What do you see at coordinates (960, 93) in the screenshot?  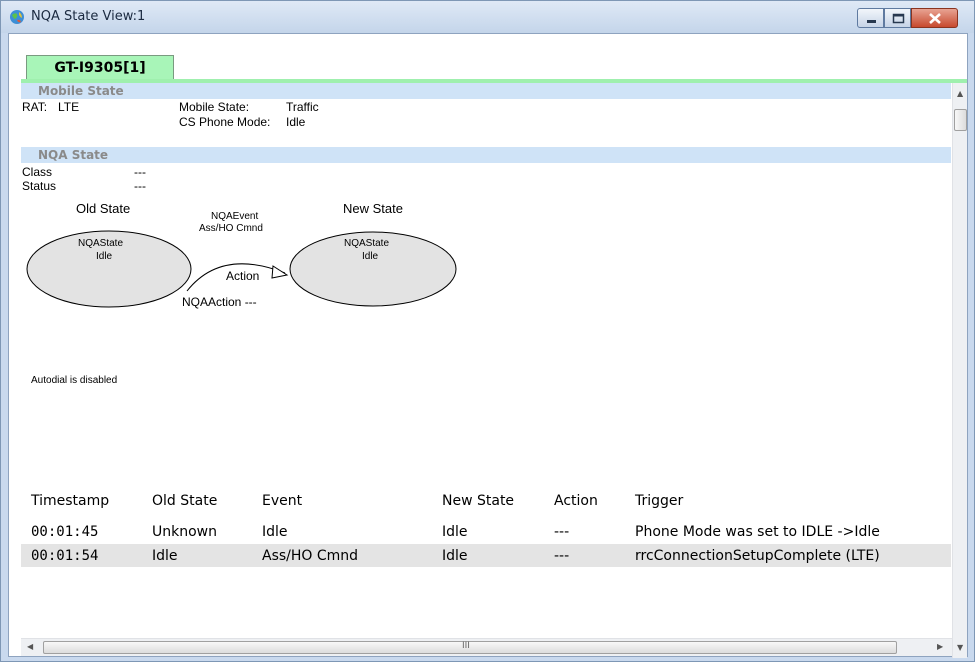 I see `scroll-up-icon: ▲` at bounding box center [960, 93].